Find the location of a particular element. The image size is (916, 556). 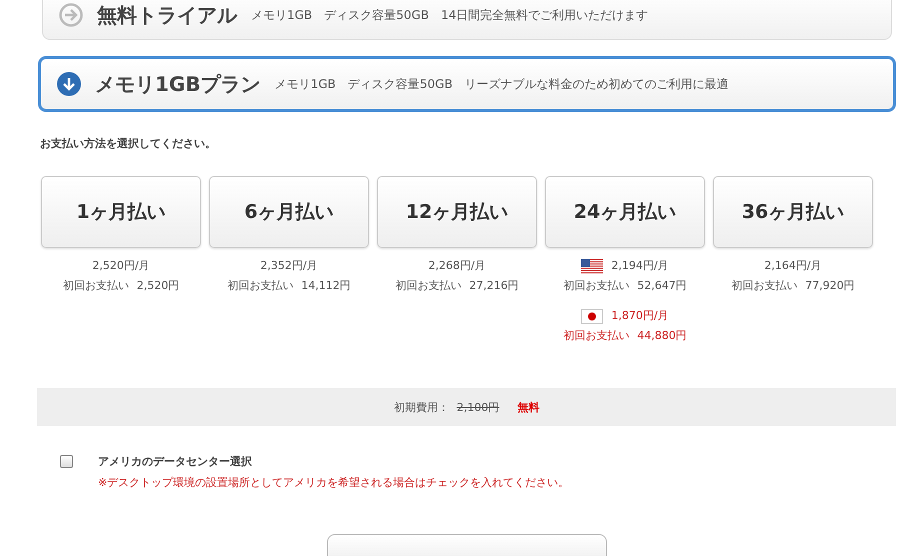

payment-option-button: 36ヶ月払い is located at coordinates (793, 212).